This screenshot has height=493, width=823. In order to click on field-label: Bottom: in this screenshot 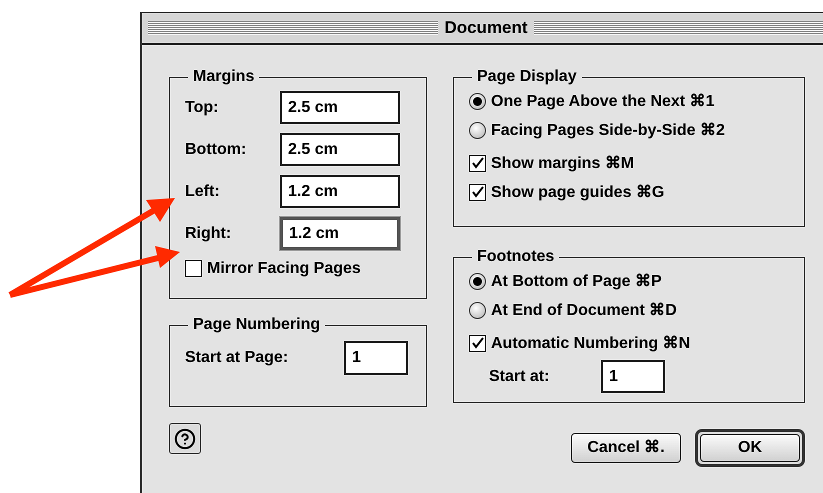, I will do `click(216, 150)`.